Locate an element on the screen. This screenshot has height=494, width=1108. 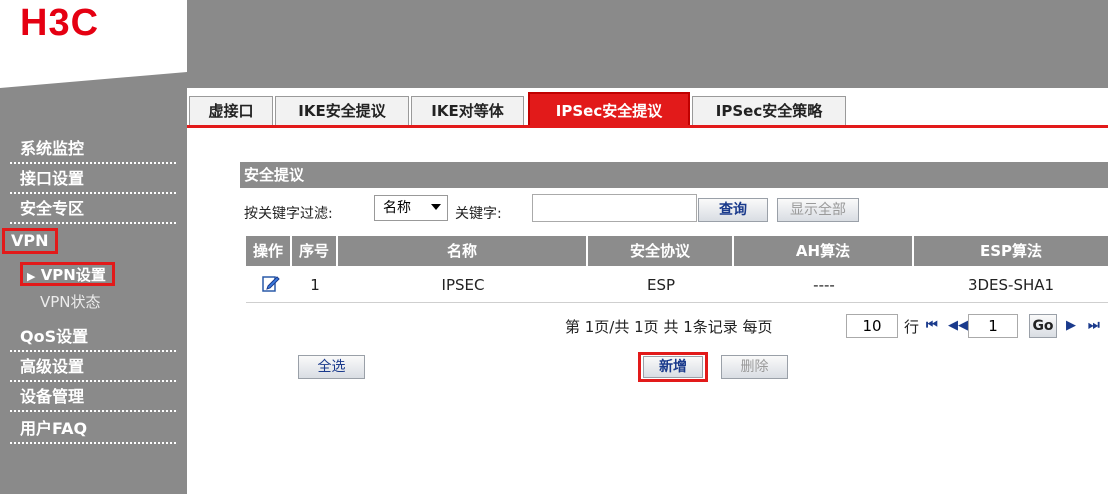
next-page-icon: ▶ is located at coordinates (1071, 325).